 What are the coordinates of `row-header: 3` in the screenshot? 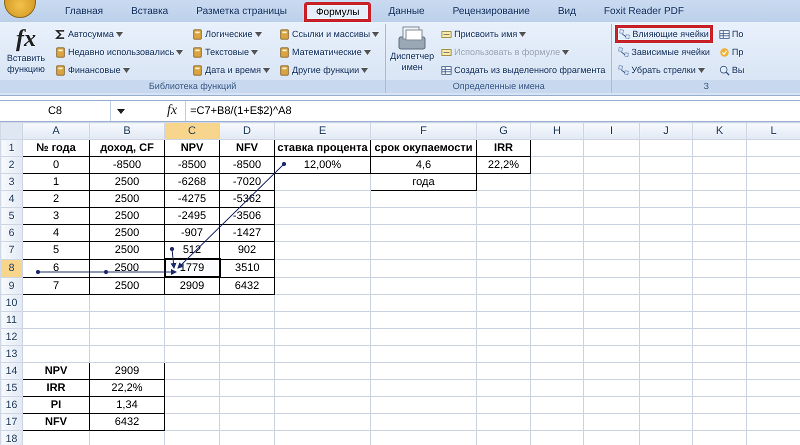 It's located at (11, 182).